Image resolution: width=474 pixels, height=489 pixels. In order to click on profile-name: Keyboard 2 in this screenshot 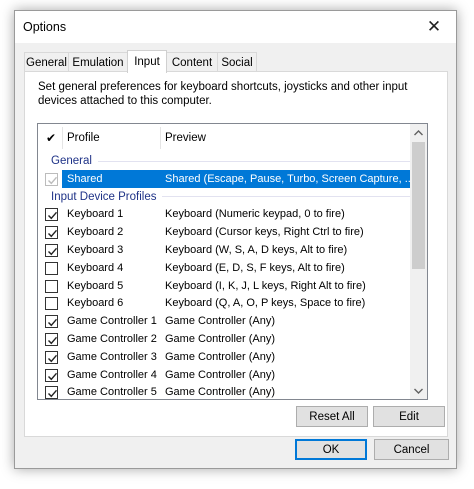, I will do `click(95, 232)`.